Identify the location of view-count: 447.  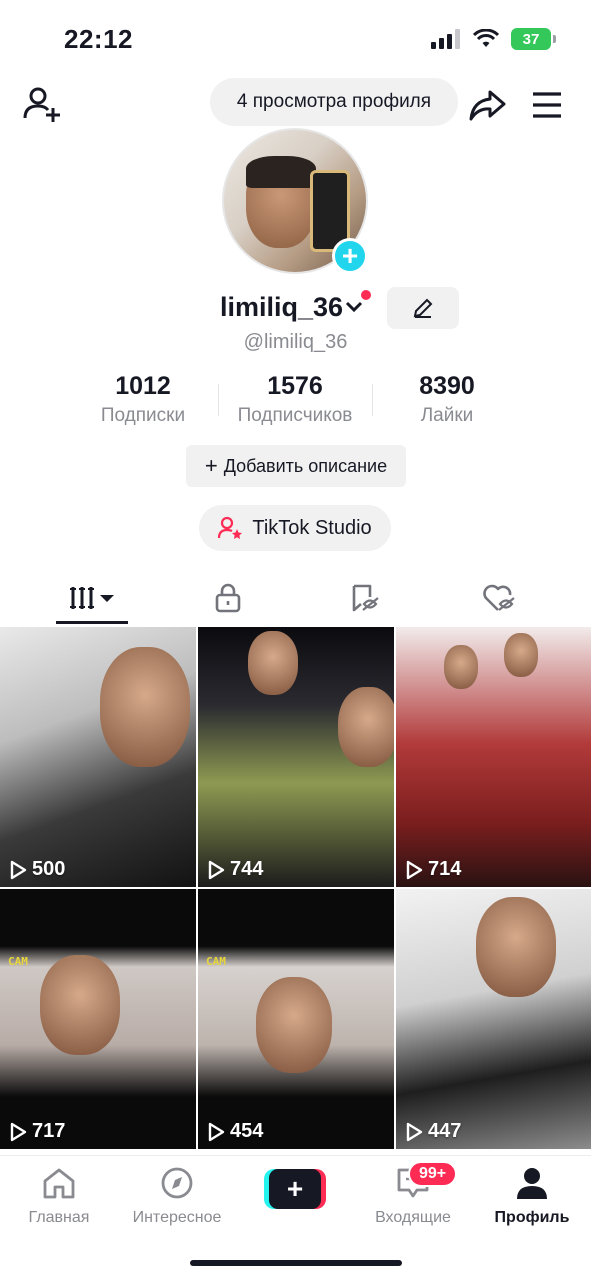
(432, 1131).